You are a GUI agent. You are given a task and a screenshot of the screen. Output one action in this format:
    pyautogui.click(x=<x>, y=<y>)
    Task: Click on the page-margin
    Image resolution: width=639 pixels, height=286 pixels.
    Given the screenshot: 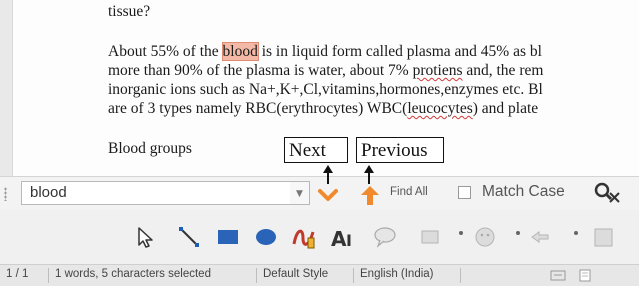 What is the action you would take?
    pyautogui.click(x=6, y=89)
    